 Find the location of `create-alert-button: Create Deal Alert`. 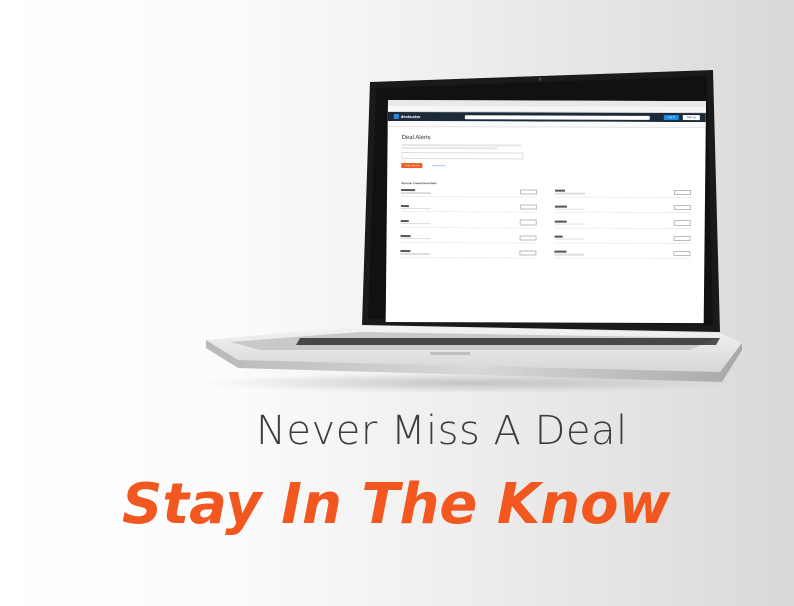

create-alert-button: Create Deal Alert is located at coordinates (412, 166).